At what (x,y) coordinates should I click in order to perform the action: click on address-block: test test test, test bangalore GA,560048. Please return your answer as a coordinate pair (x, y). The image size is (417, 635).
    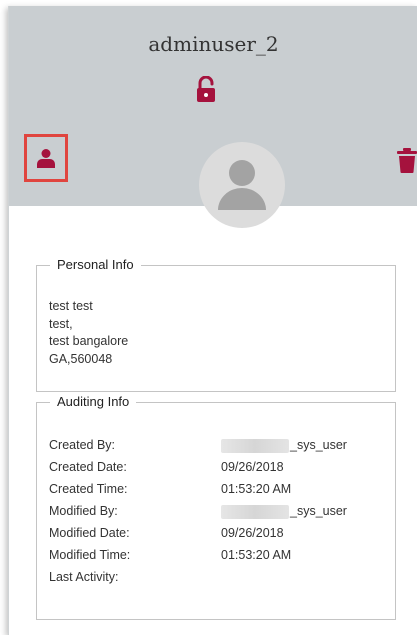
    Looking at the image, I should click on (88, 333).